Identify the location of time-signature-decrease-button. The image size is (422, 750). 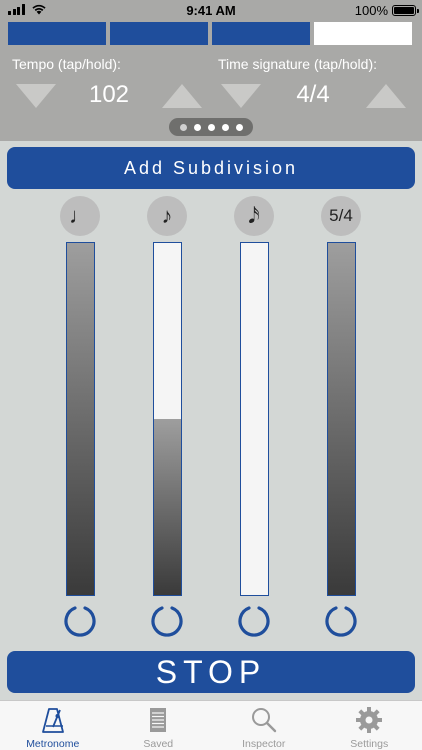
(241, 96).